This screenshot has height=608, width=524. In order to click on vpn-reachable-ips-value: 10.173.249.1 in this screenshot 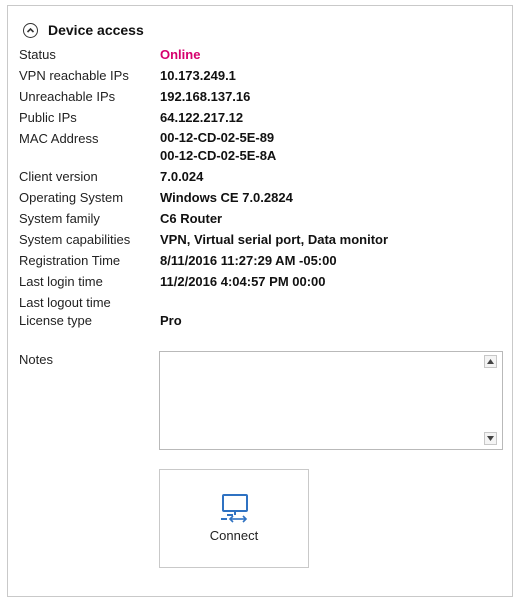, I will do `click(198, 75)`.